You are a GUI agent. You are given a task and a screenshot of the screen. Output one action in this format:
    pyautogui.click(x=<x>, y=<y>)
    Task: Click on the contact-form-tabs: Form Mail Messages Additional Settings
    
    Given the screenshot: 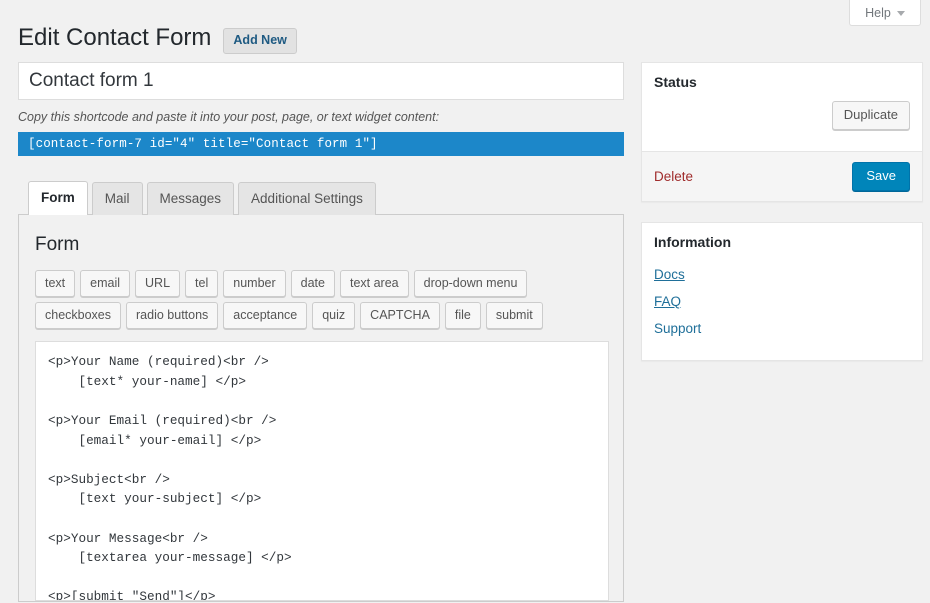 What is the action you would take?
    pyautogui.click(x=321, y=198)
    